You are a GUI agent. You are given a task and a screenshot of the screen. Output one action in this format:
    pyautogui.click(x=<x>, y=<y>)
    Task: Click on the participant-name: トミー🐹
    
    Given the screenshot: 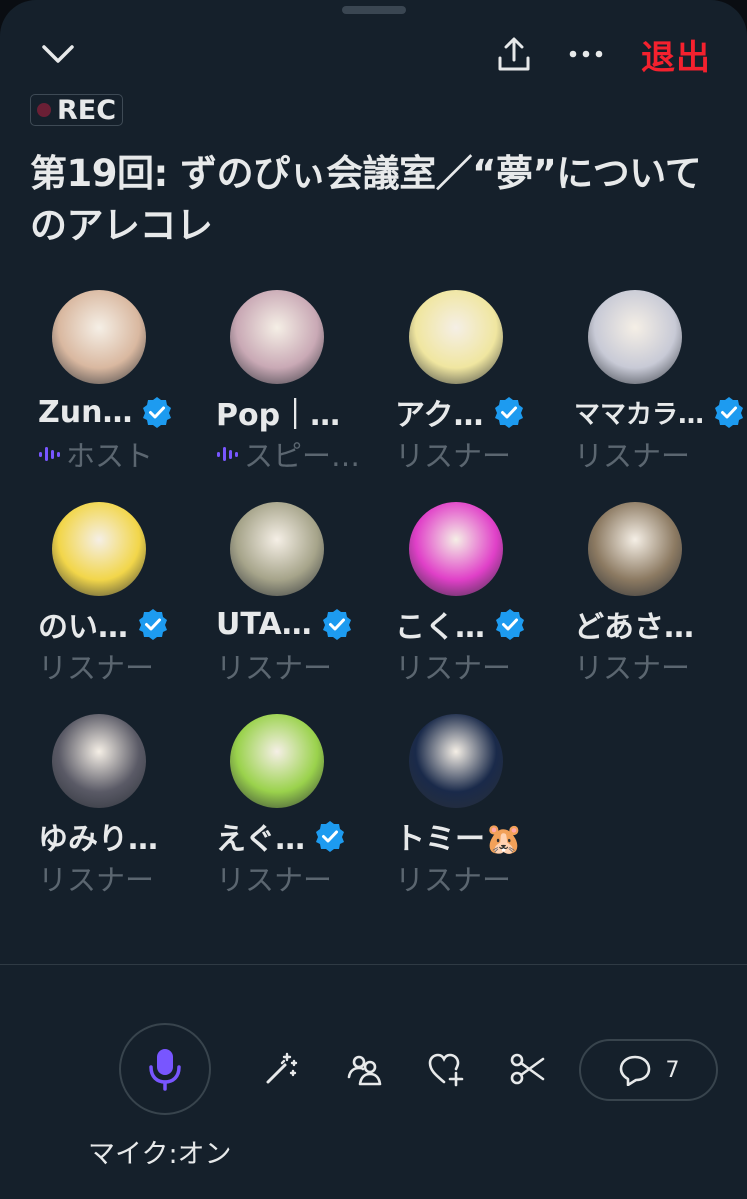 What is the action you would take?
    pyautogui.click(x=459, y=839)
    